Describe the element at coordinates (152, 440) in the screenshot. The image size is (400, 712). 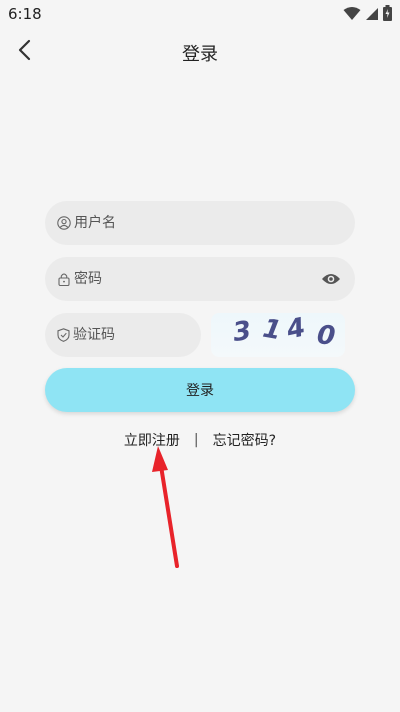
I see `register-link: 立即注册` at that location.